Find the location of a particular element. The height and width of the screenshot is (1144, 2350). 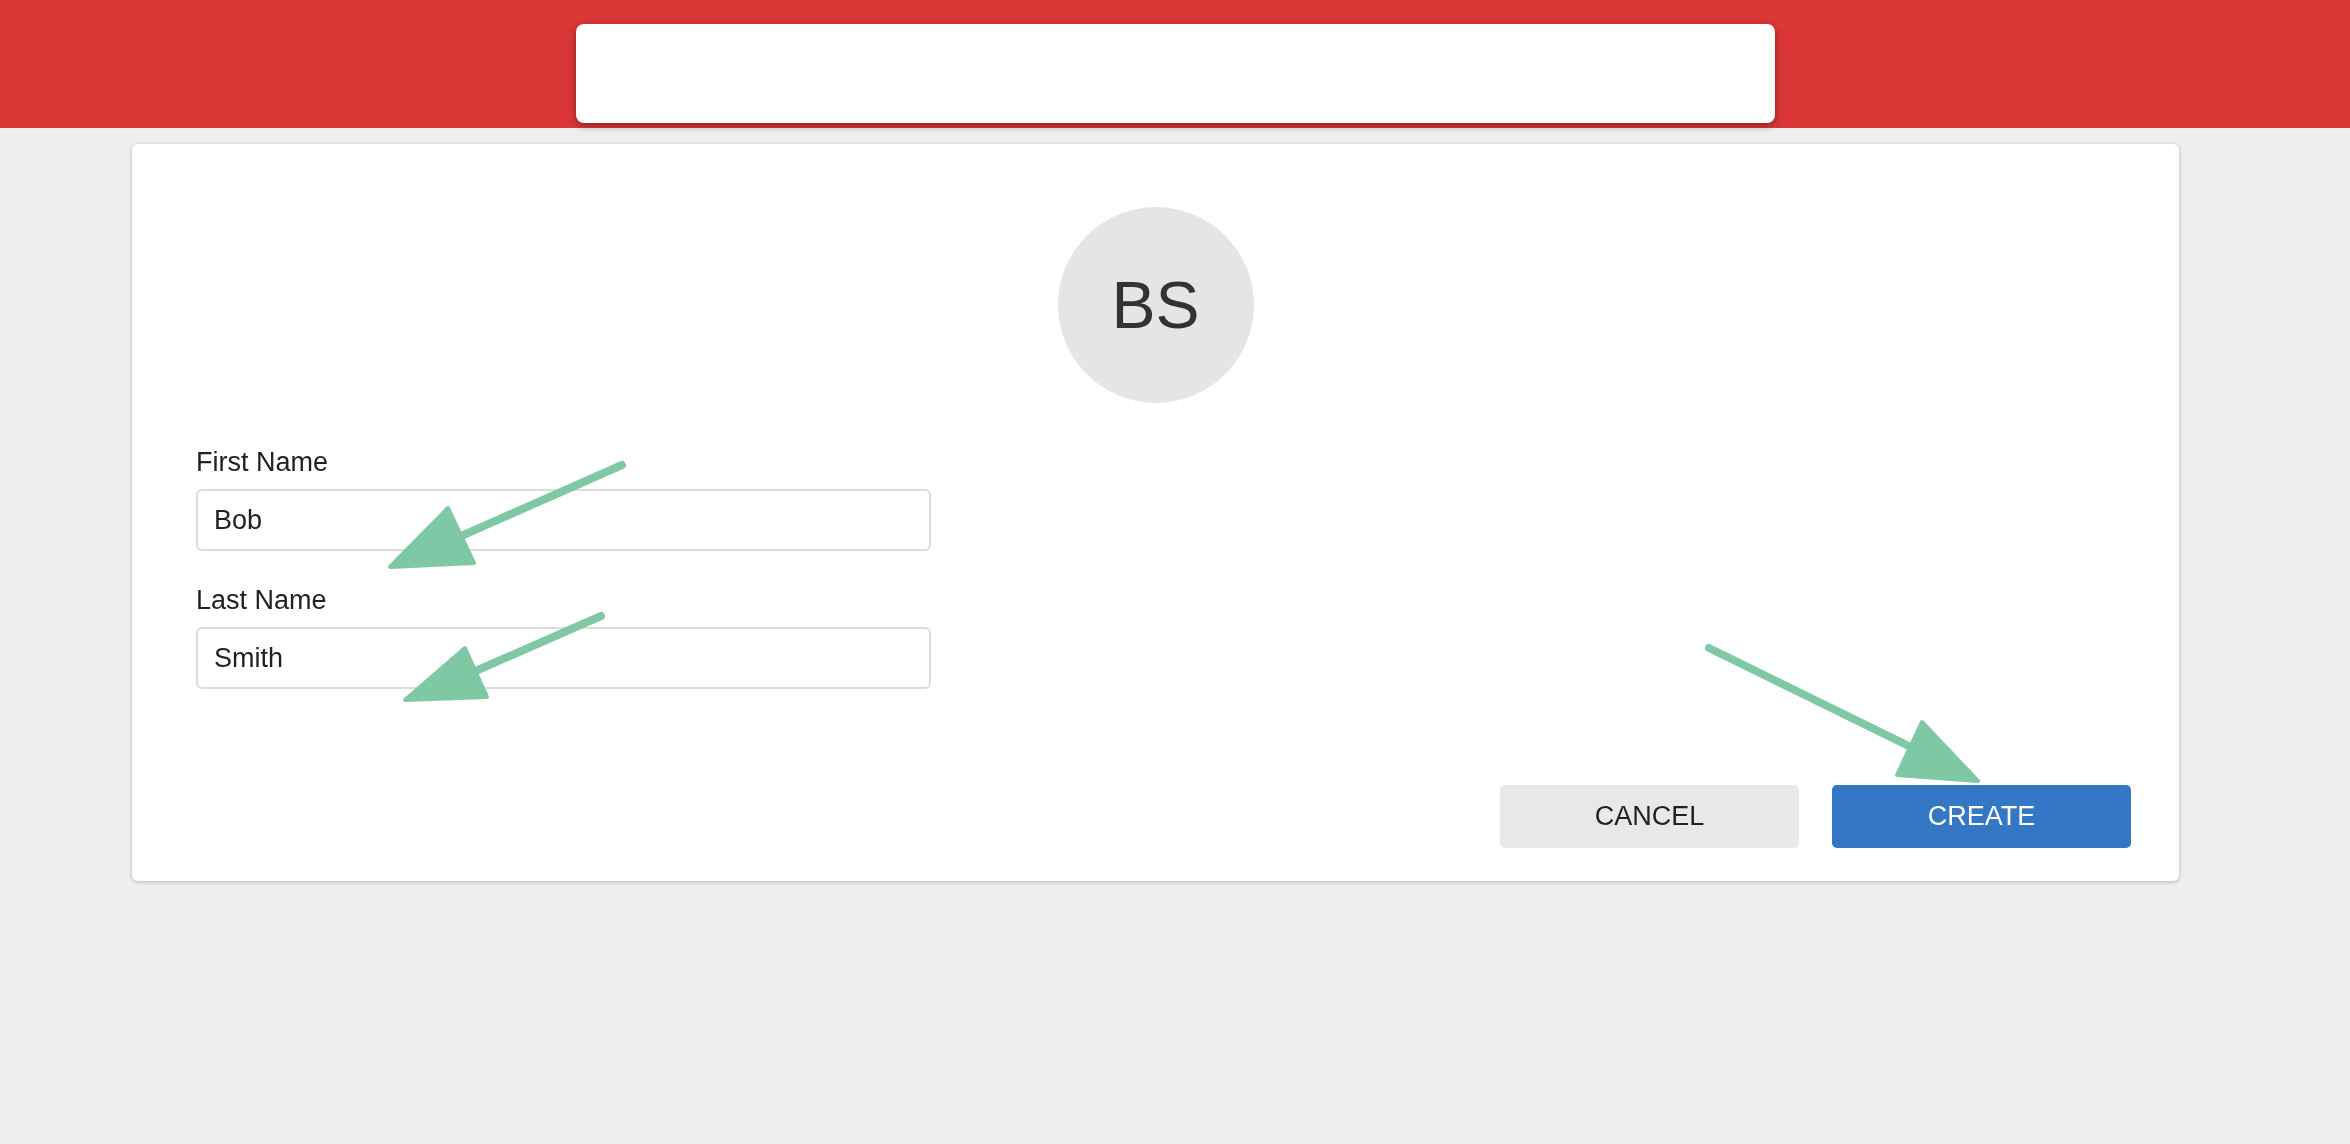

avatar-initials: BS is located at coordinates (1155, 305).